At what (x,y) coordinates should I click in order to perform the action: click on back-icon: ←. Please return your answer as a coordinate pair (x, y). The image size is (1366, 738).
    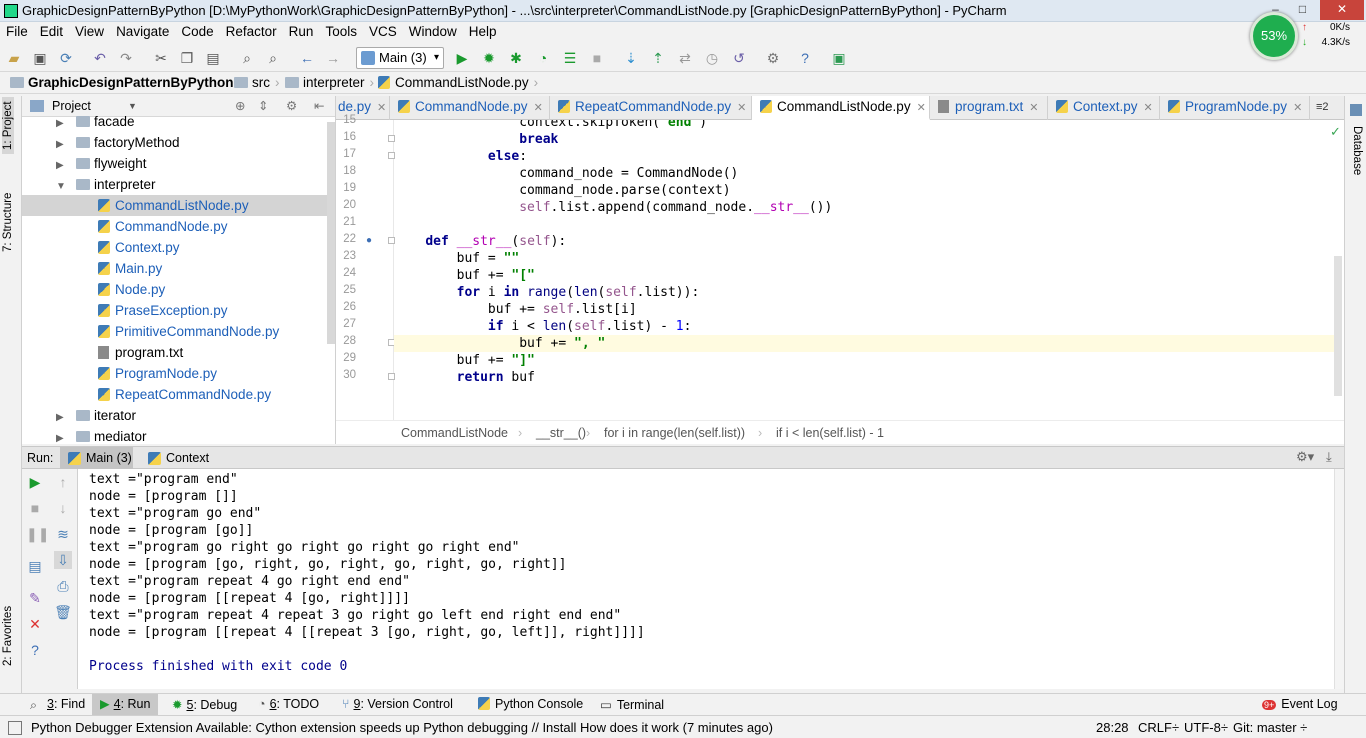
    Looking at the image, I should click on (307, 58).